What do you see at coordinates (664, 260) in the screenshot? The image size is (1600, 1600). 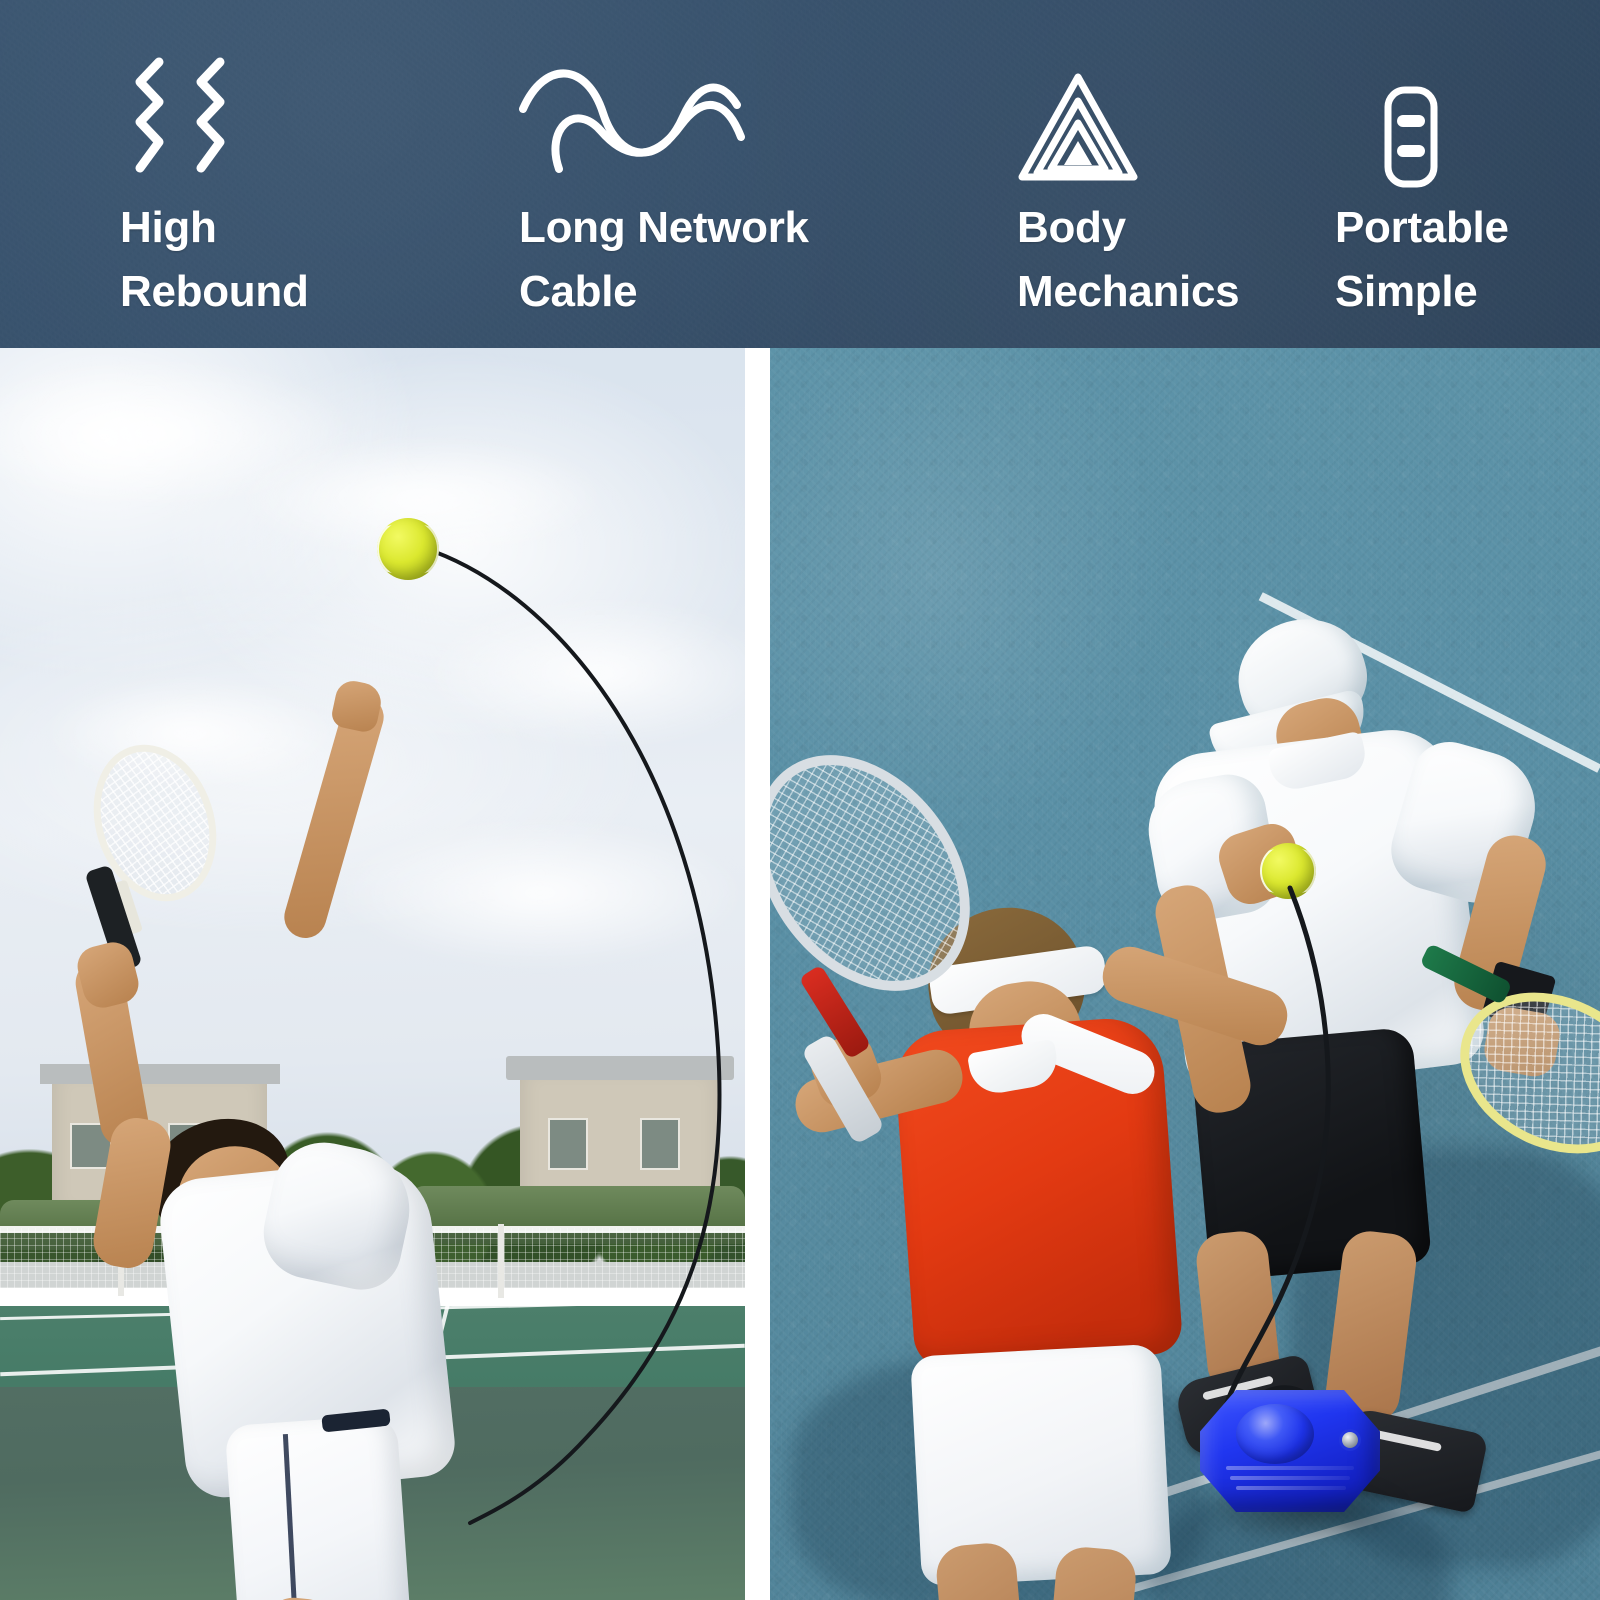 I see `feature-label-long-network-cable: Long Network Cable` at bounding box center [664, 260].